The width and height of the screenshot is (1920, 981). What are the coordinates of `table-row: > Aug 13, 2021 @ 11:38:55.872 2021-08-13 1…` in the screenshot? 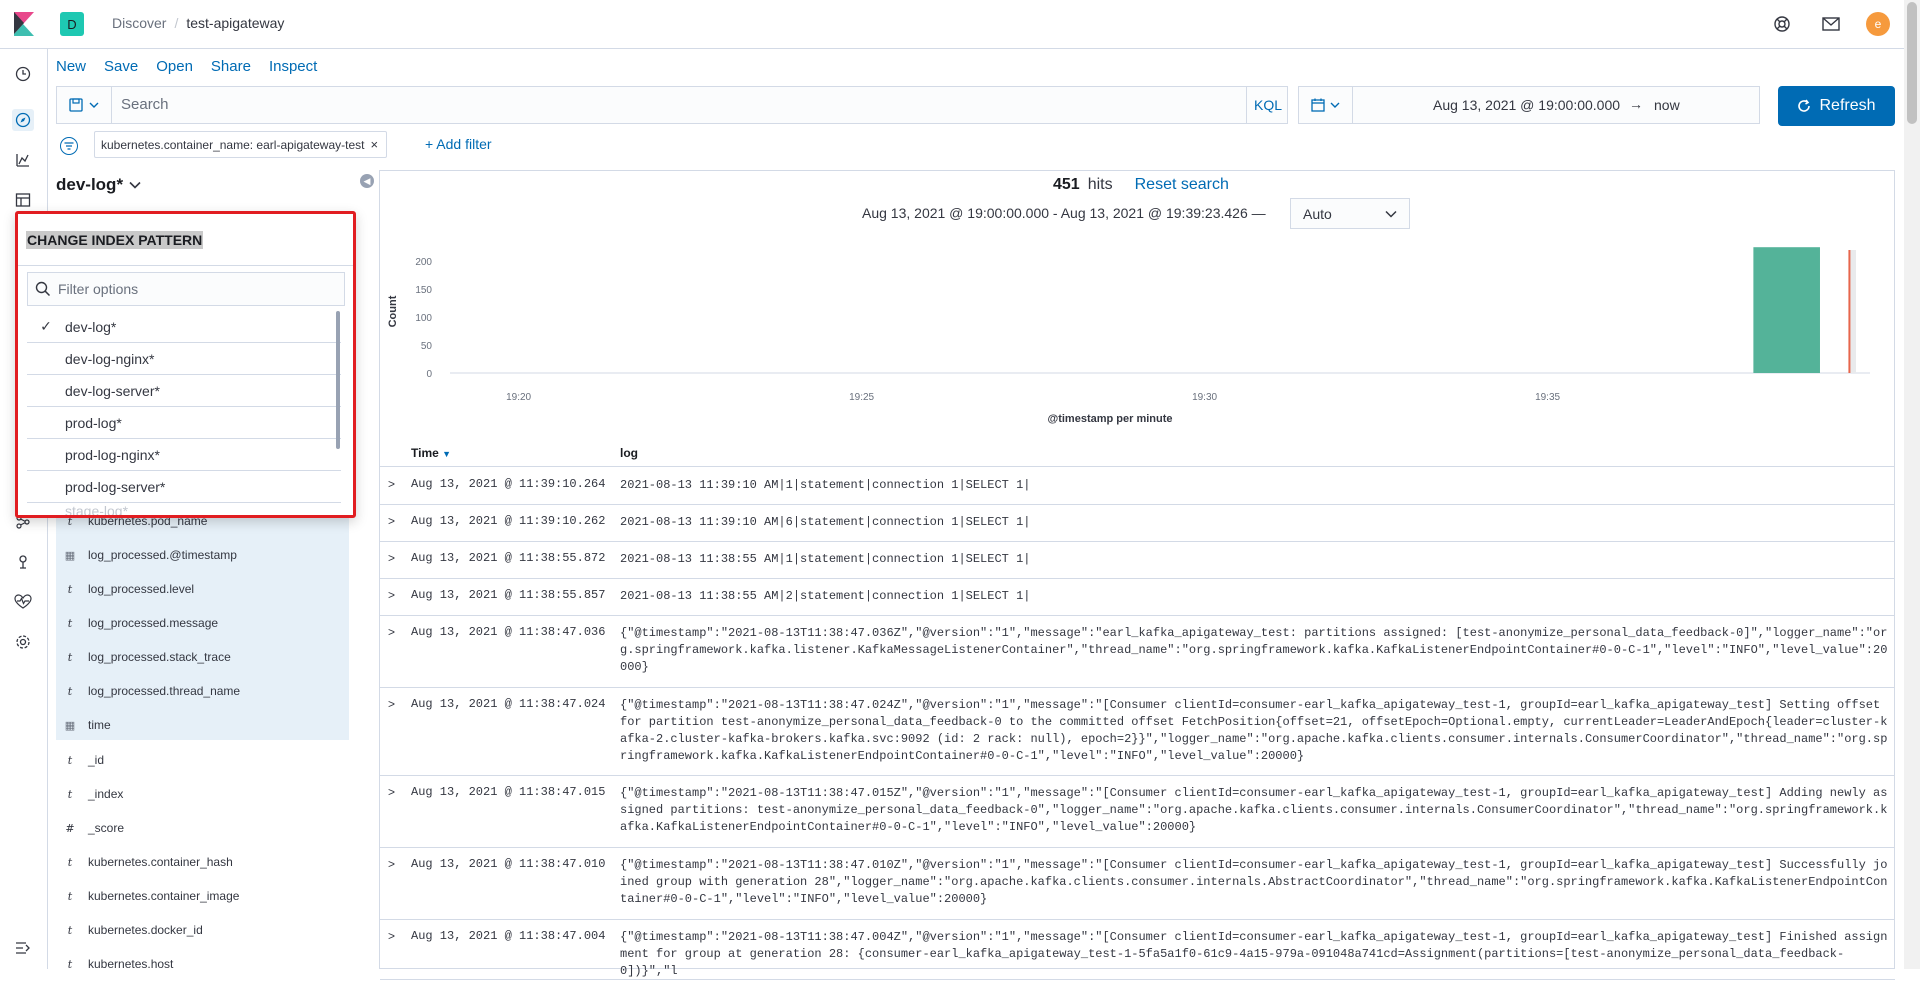 It's located at (1137, 560).